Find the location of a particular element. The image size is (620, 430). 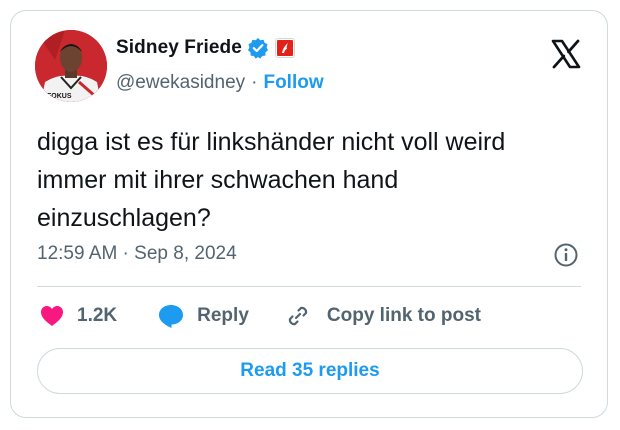

avatar-shirt-text: FOKUS is located at coordinates (59, 96).